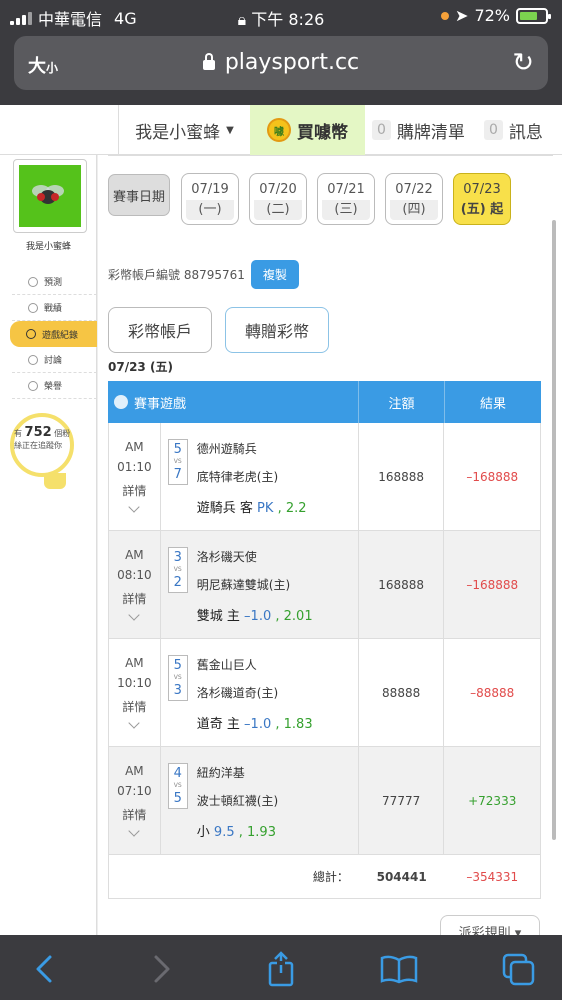 The width and height of the screenshot is (562, 1000). I want to click on score-box: 5 VS 3, so click(177, 678).